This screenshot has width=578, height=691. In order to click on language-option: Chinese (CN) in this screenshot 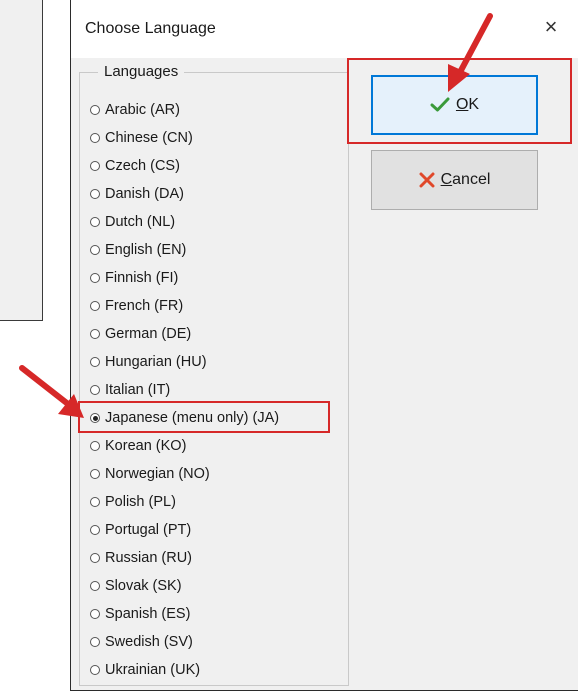, I will do `click(184, 138)`.